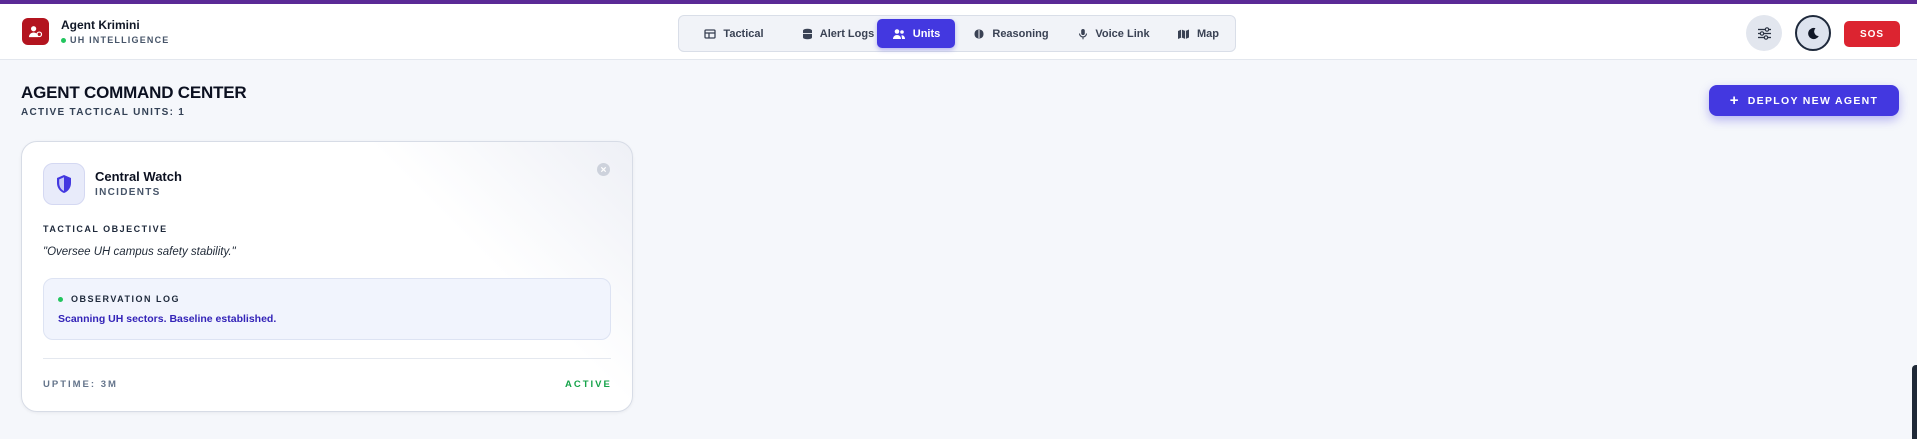 The width and height of the screenshot is (1917, 439). I want to click on agent-badge-icon, so click(35, 31).